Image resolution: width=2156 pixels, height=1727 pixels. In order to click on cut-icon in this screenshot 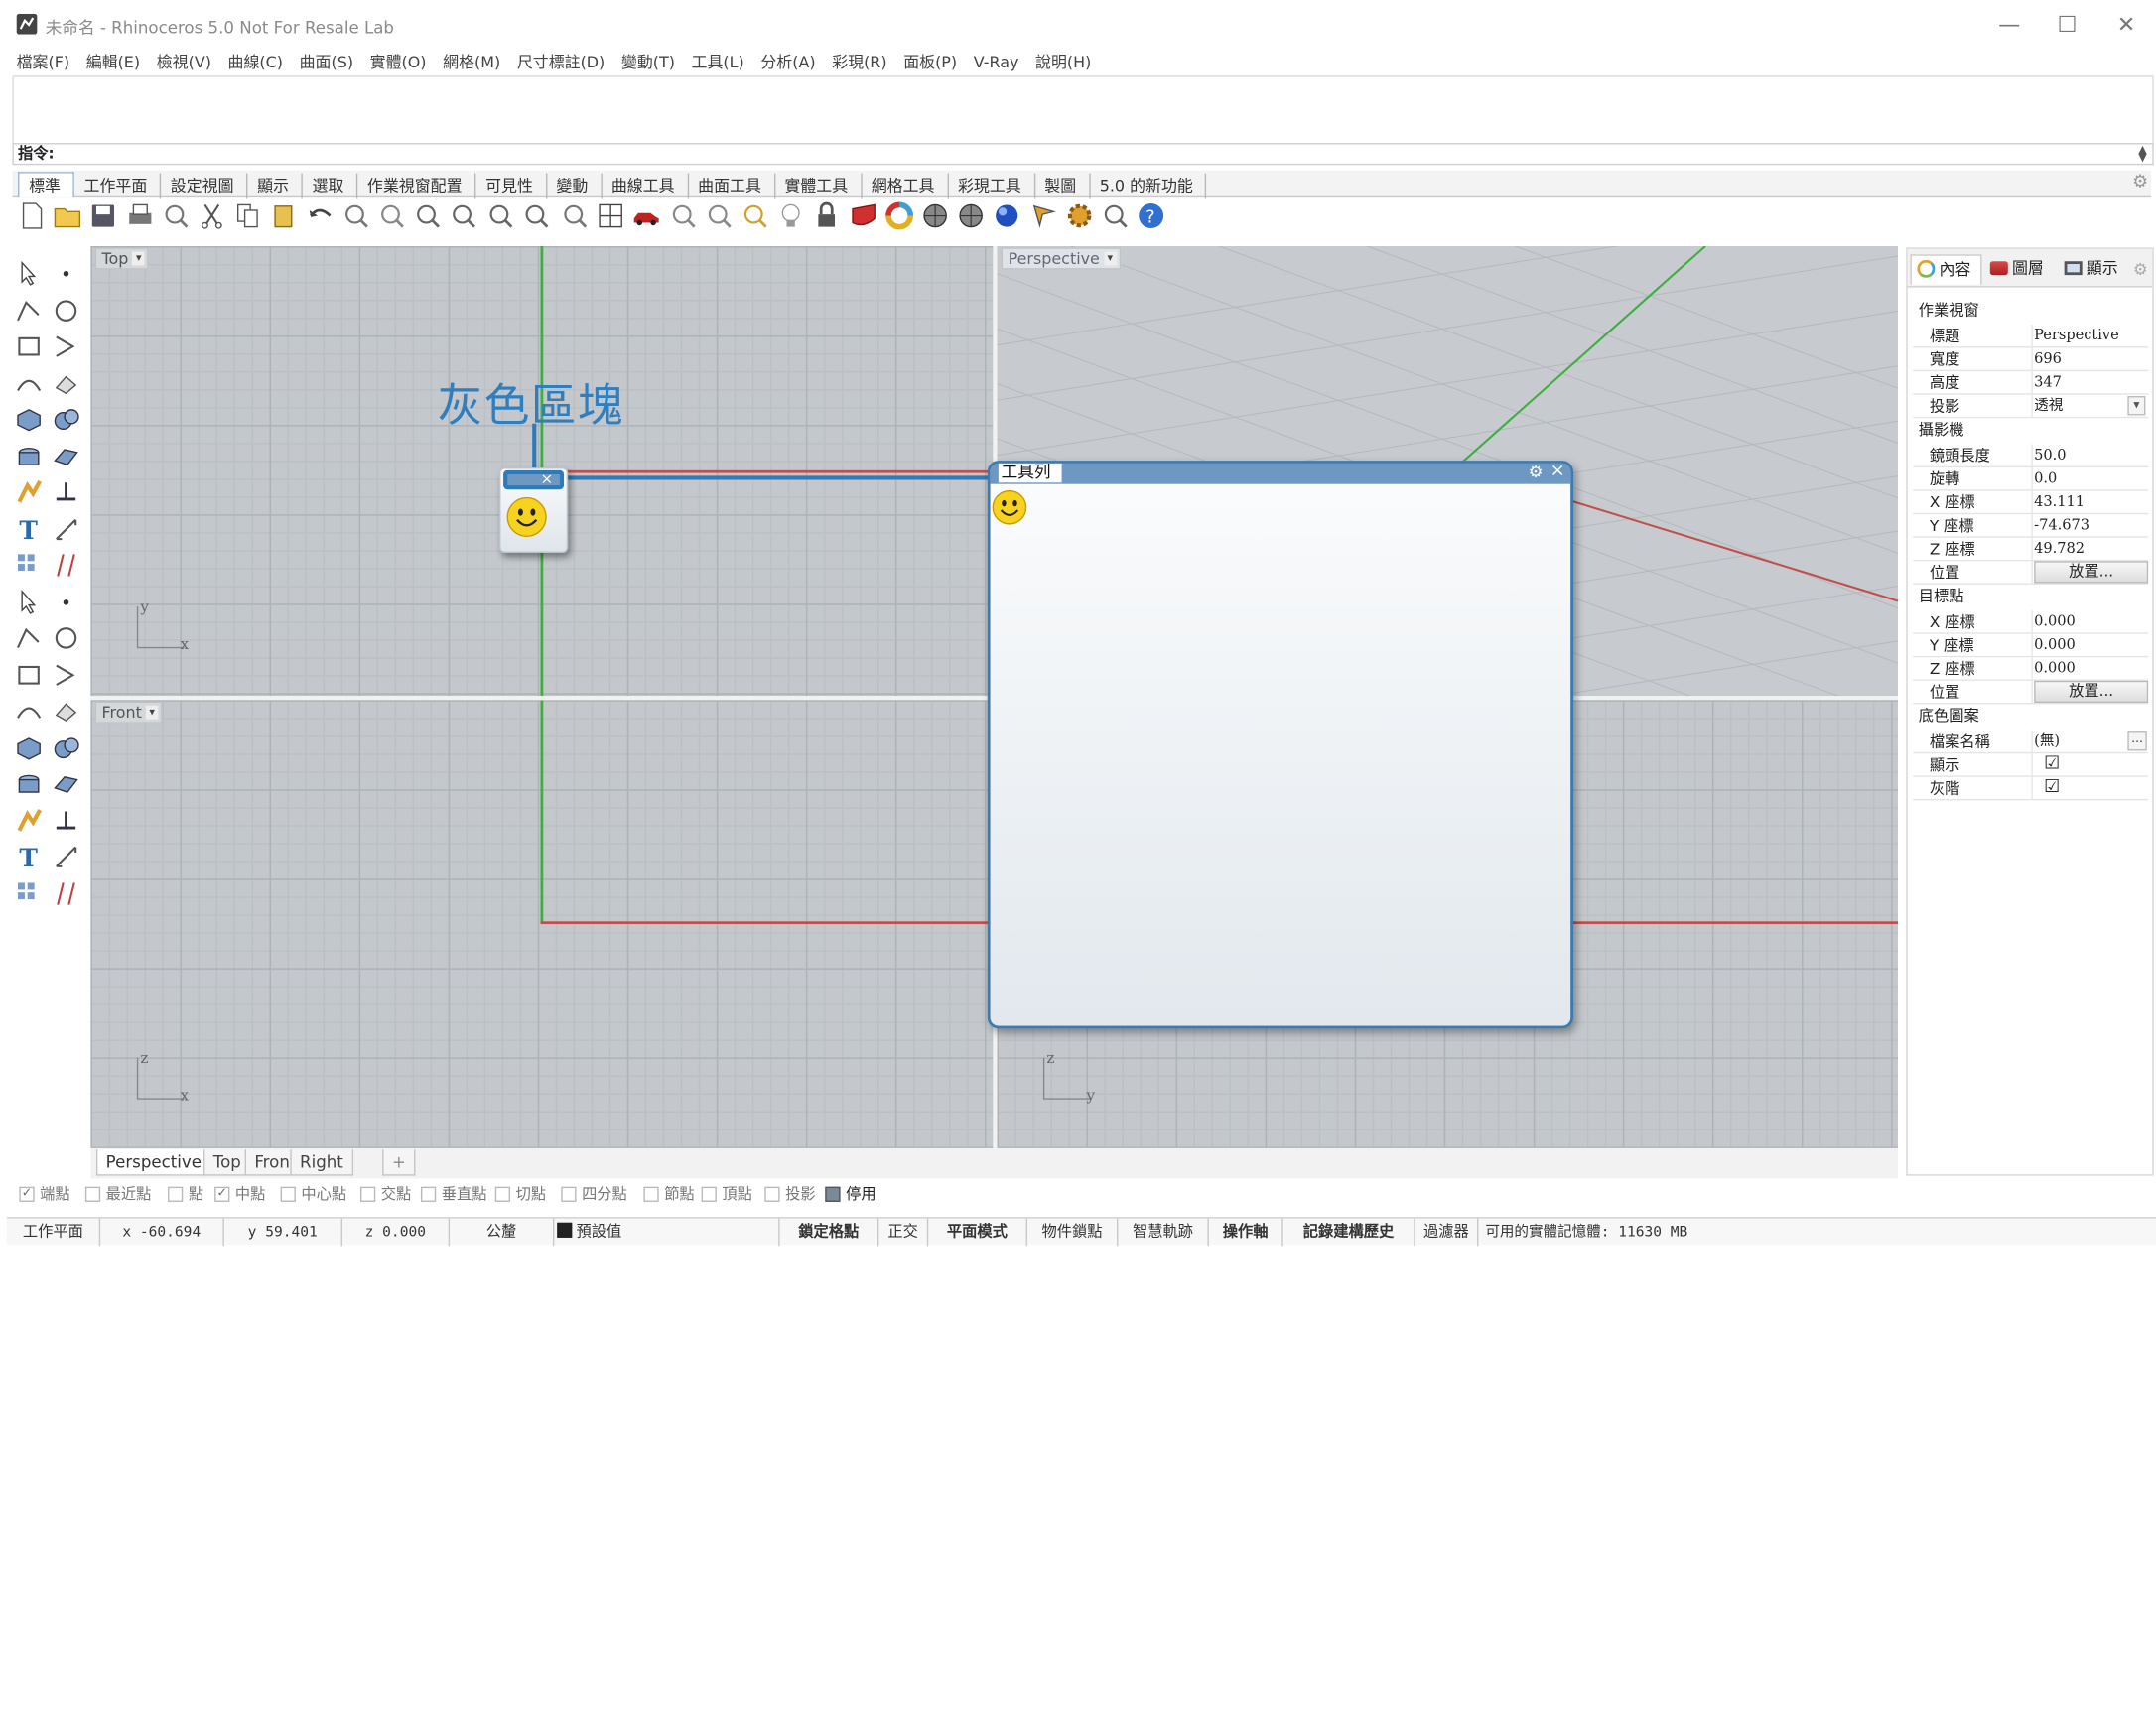, I will do `click(211, 215)`.